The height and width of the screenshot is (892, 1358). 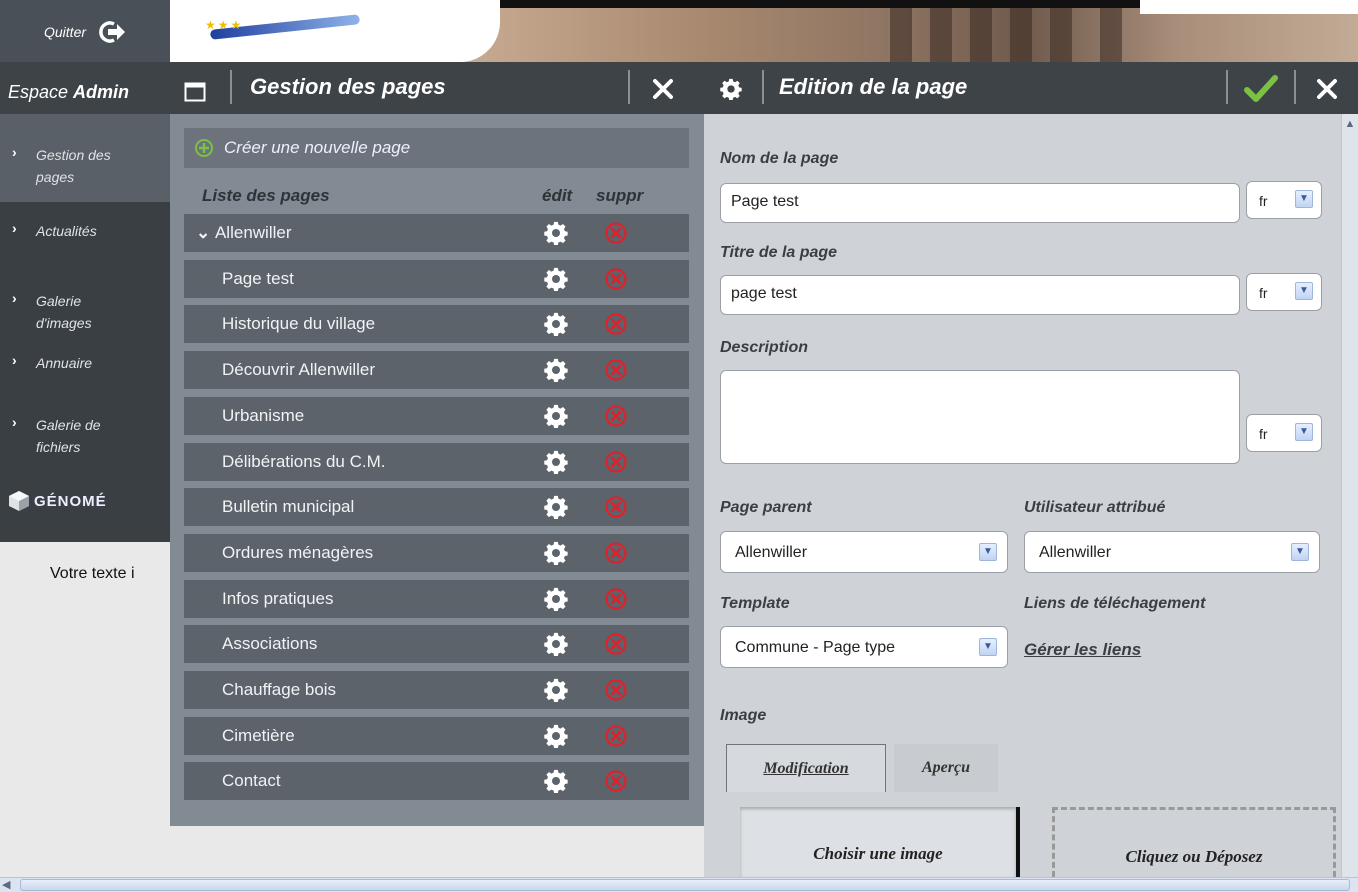 What do you see at coordinates (436, 552) in the screenshot?
I see `page-row: Ordures ménagères` at bounding box center [436, 552].